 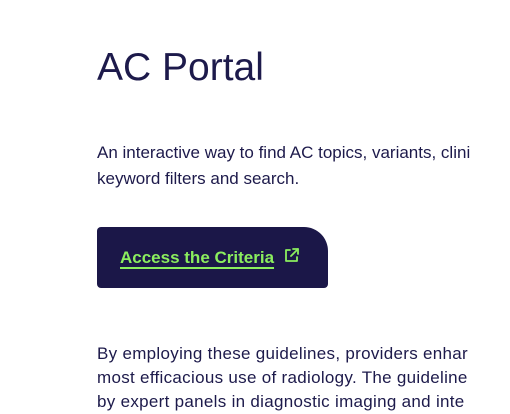 I want to click on intro-line: keyword filters and search., so click(x=198, y=178).